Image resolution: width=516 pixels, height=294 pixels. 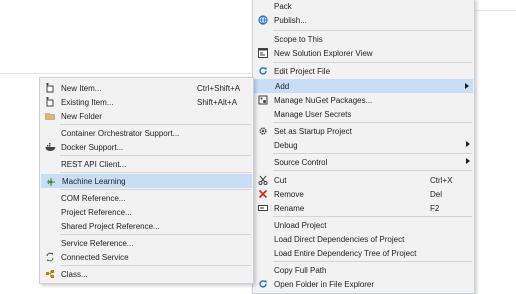 What do you see at coordinates (363, 284) in the screenshot?
I see `menu-item-open-folder: Open Folder in File Explorer` at bounding box center [363, 284].